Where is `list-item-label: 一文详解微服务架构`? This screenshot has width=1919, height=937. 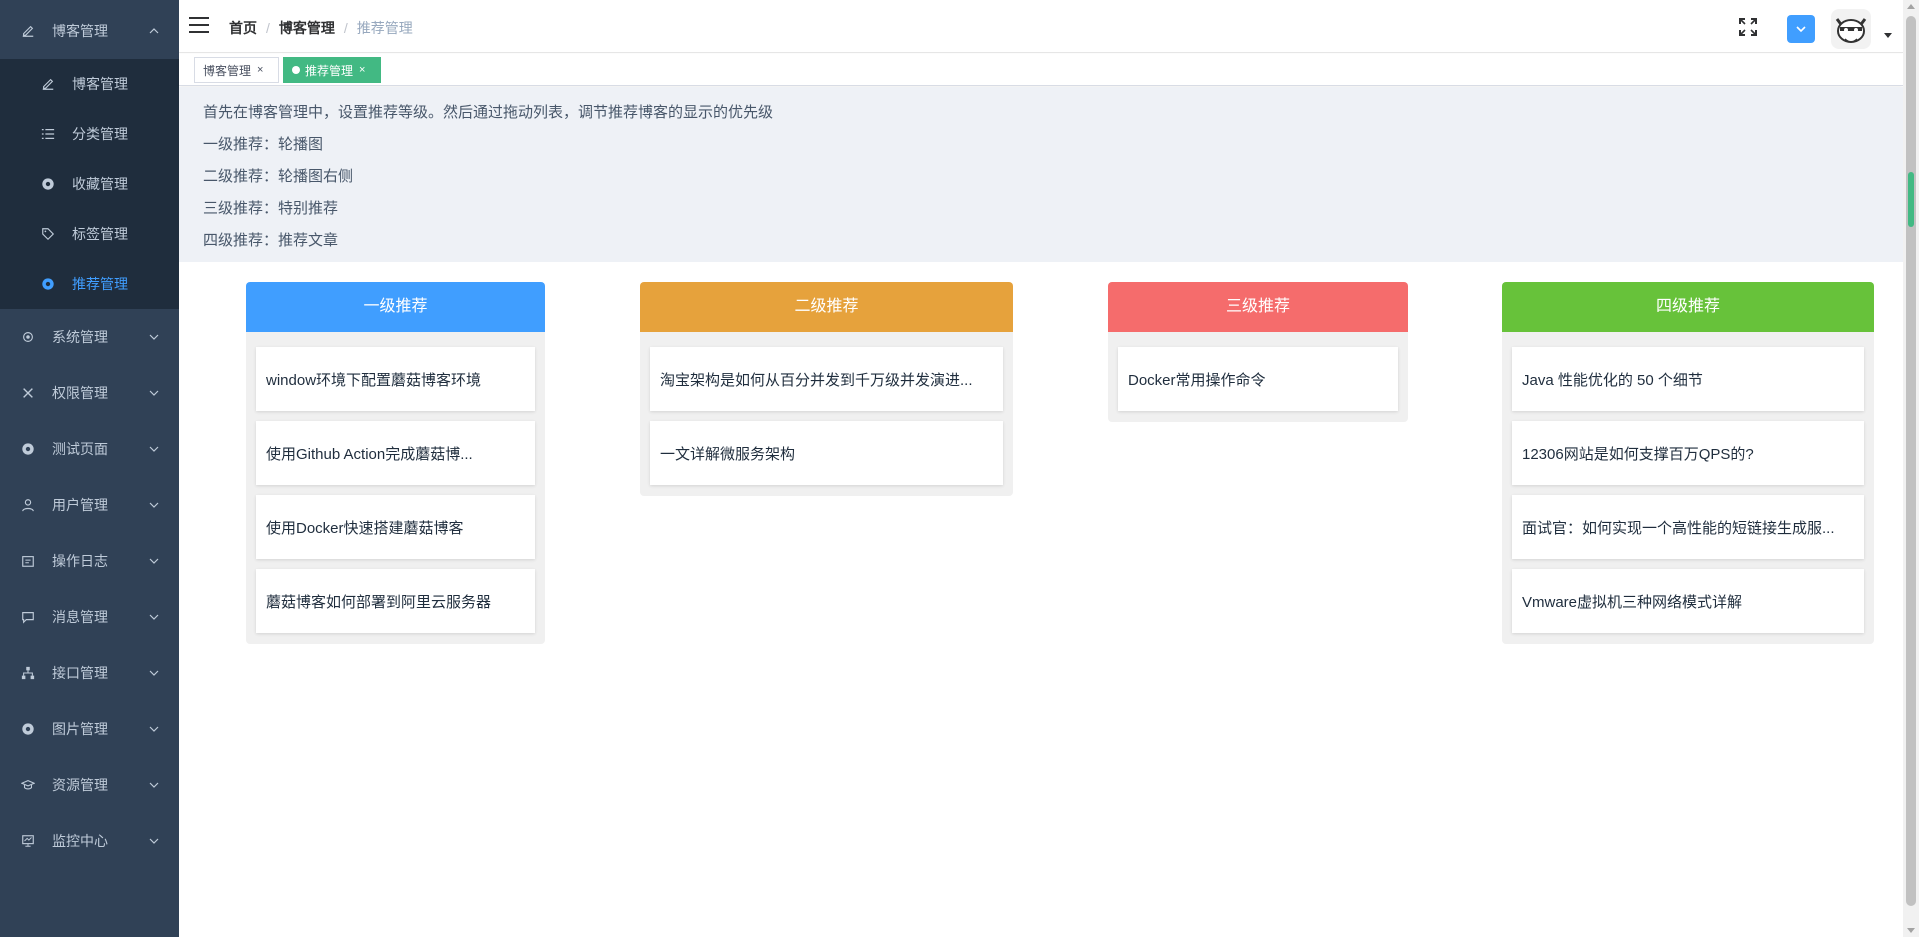 list-item-label: 一文详解微服务架构 is located at coordinates (728, 454).